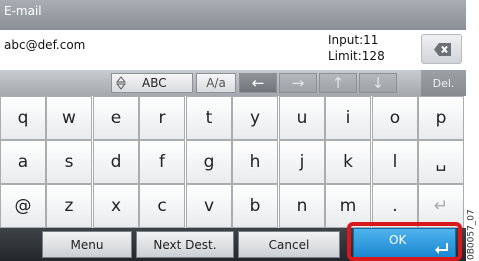 The image size is (479, 261). What do you see at coordinates (255, 118) in the screenshot?
I see `key-y: y` at bounding box center [255, 118].